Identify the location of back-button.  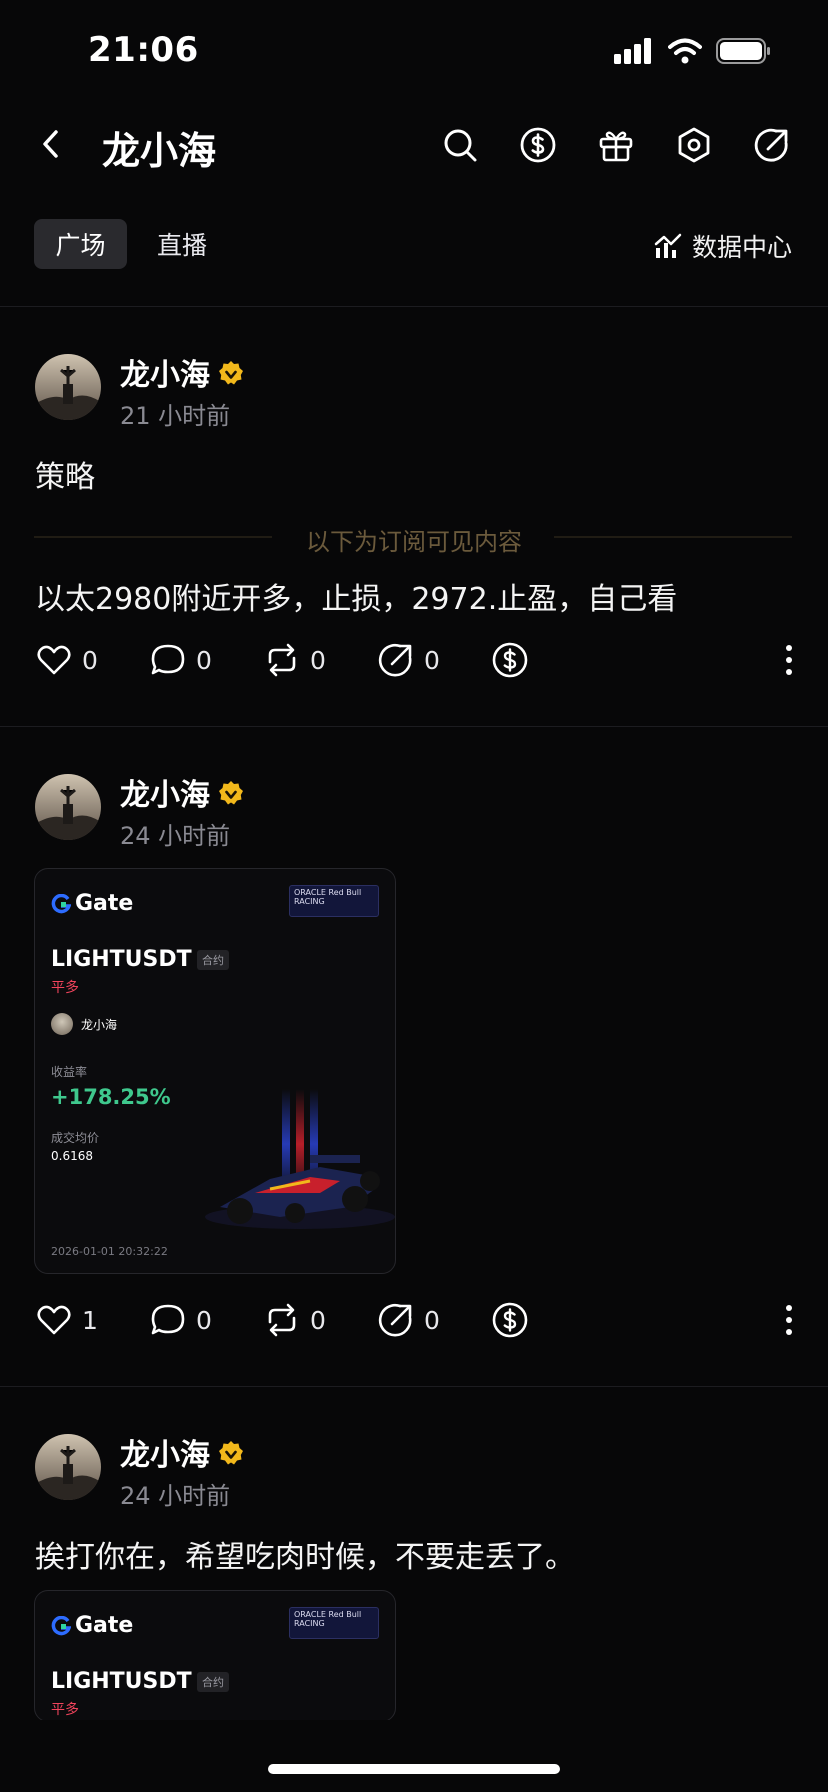
(52, 144).